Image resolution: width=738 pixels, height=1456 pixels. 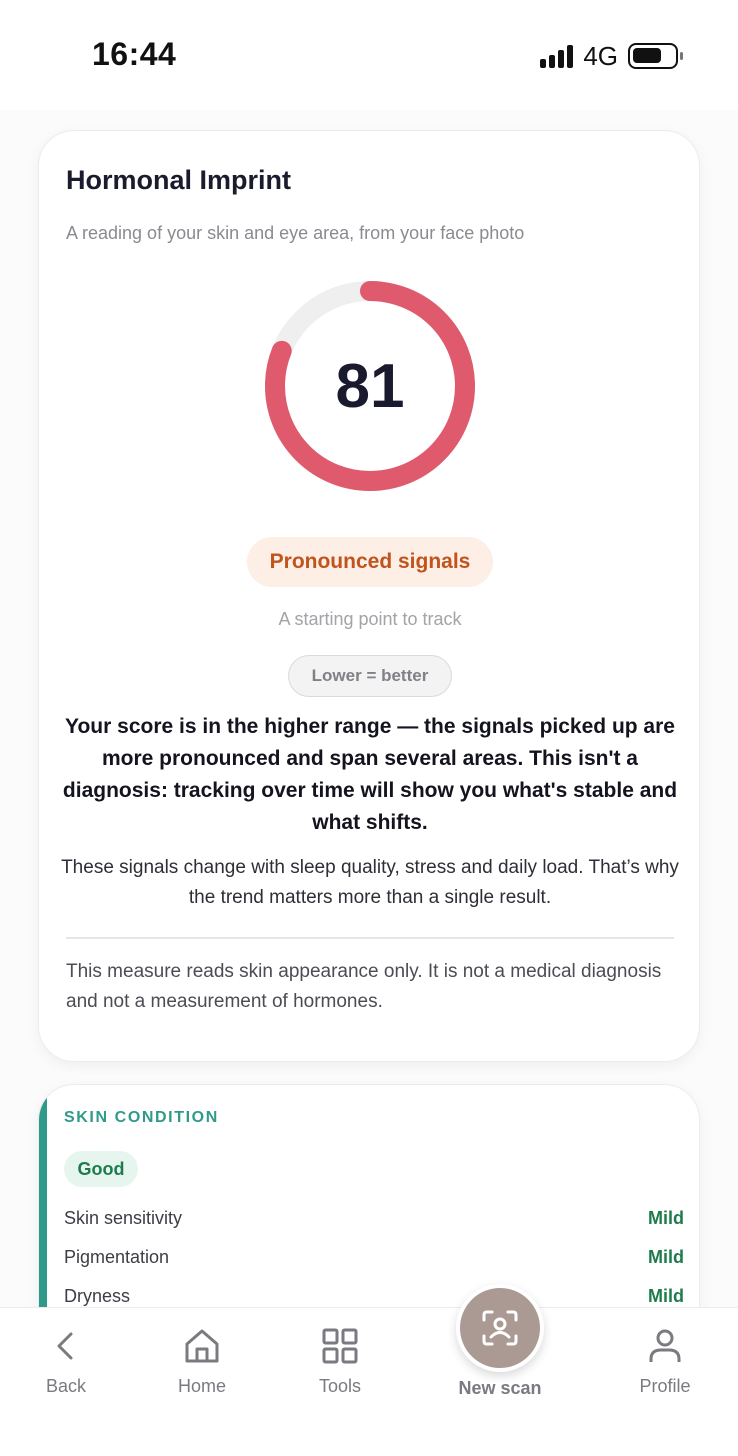 I want to click on status-note: A starting point to track, so click(x=370, y=619).